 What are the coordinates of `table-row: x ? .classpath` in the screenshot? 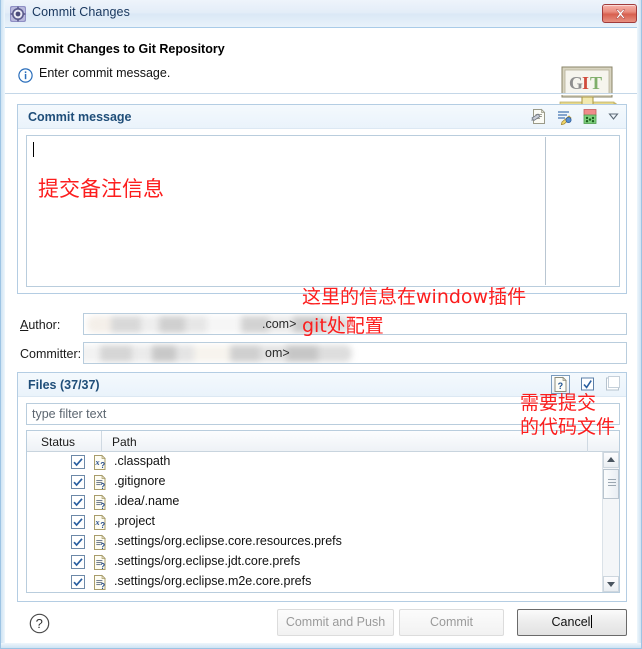 It's located at (315, 462).